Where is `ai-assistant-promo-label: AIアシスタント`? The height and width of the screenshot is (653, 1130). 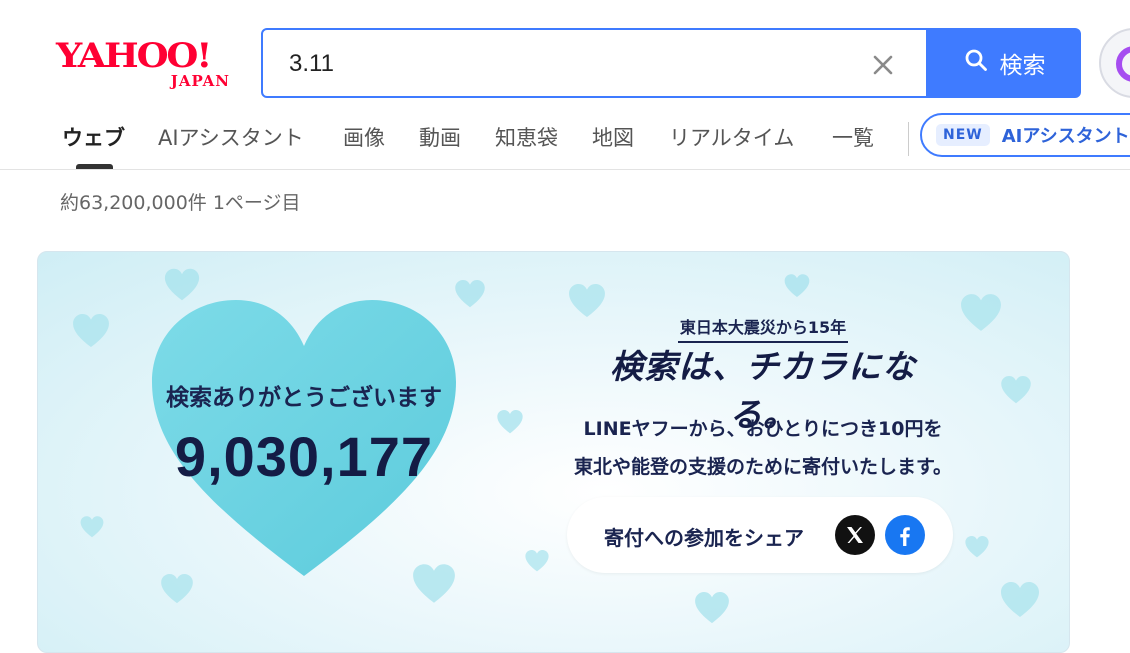
ai-assistant-promo-label: AIアシスタント is located at coordinates (1065, 136).